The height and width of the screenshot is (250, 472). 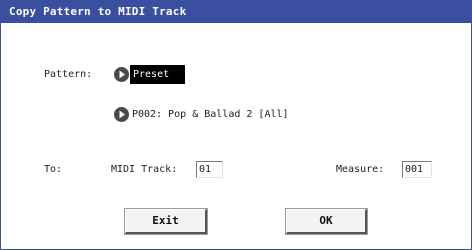 I want to click on pattern-select-popup-icon, so click(x=121, y=114).